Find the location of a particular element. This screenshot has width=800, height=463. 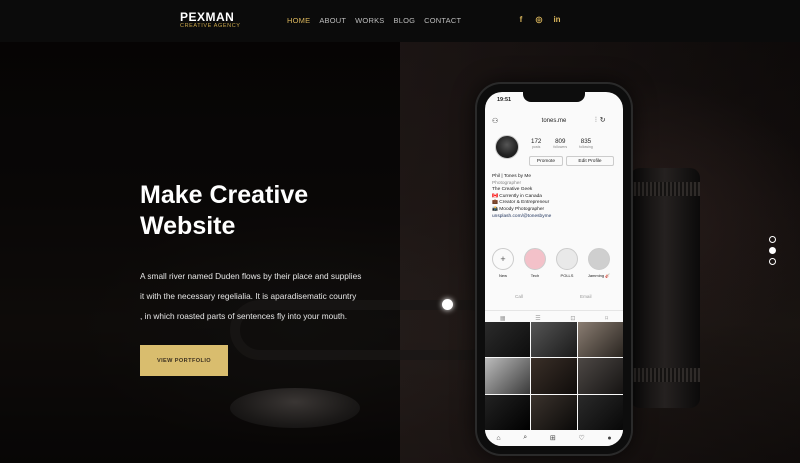

profile-icon: ● is located at coordinates (609, 438).